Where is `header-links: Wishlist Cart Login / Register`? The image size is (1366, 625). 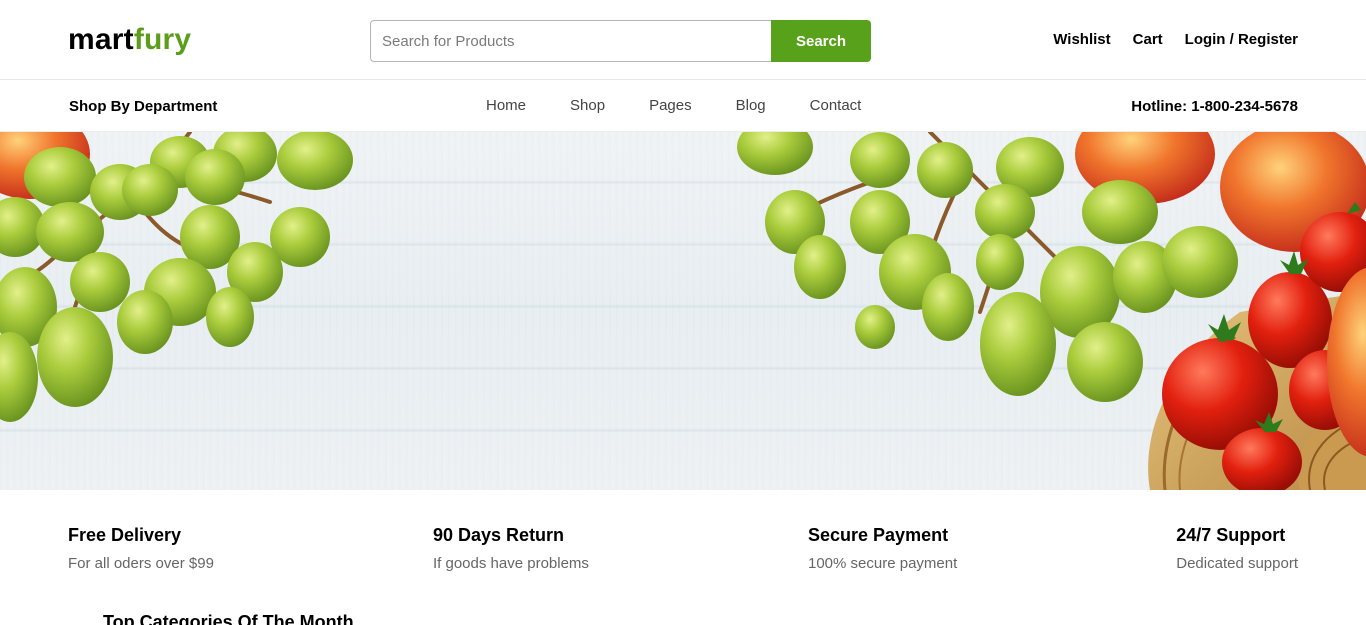 header-links: Wishlist Cart Login / Register is located at coordinates (1175, 39).